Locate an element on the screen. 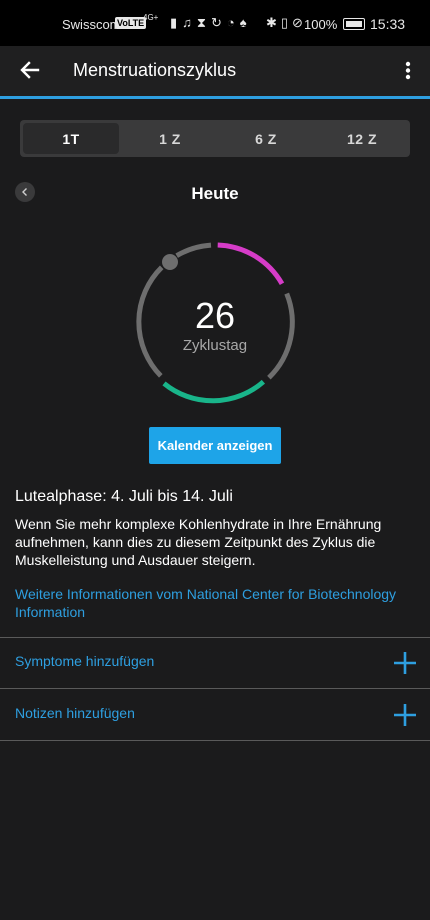  page-title: Menstruationszyklus is located at coordinates (155, 70).